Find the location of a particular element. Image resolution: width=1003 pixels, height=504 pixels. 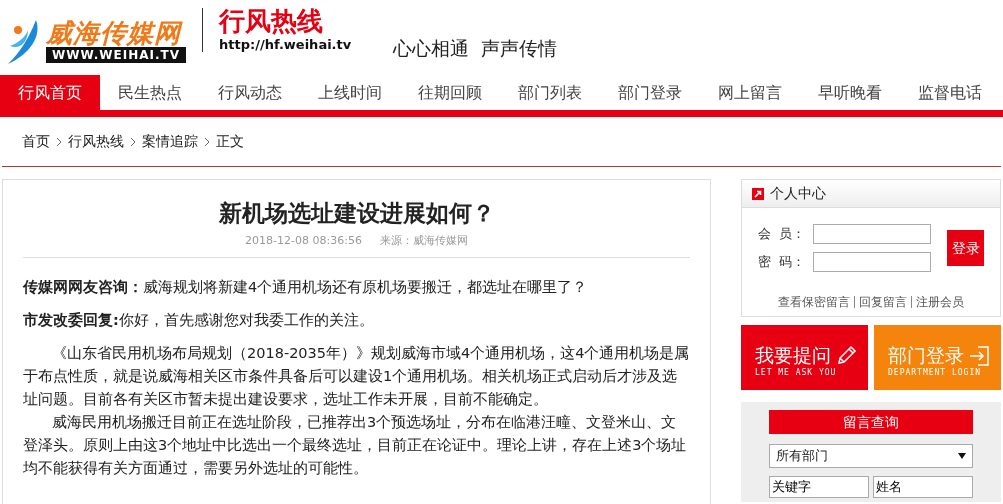

body-paragraph: 《山东省民用机场布局规划（2018-2035年）》规划威海市域4个通用机场，这4个通用机场是属于布点性质，就是说威海相关区市条件具备后可以建设1个通用机场。相关机场正式启动后才涉及选址问题。目前各有关区市暂未提出建设要求，选址工作未开展，目前不能确定。 is located at coordinates (356, 376).